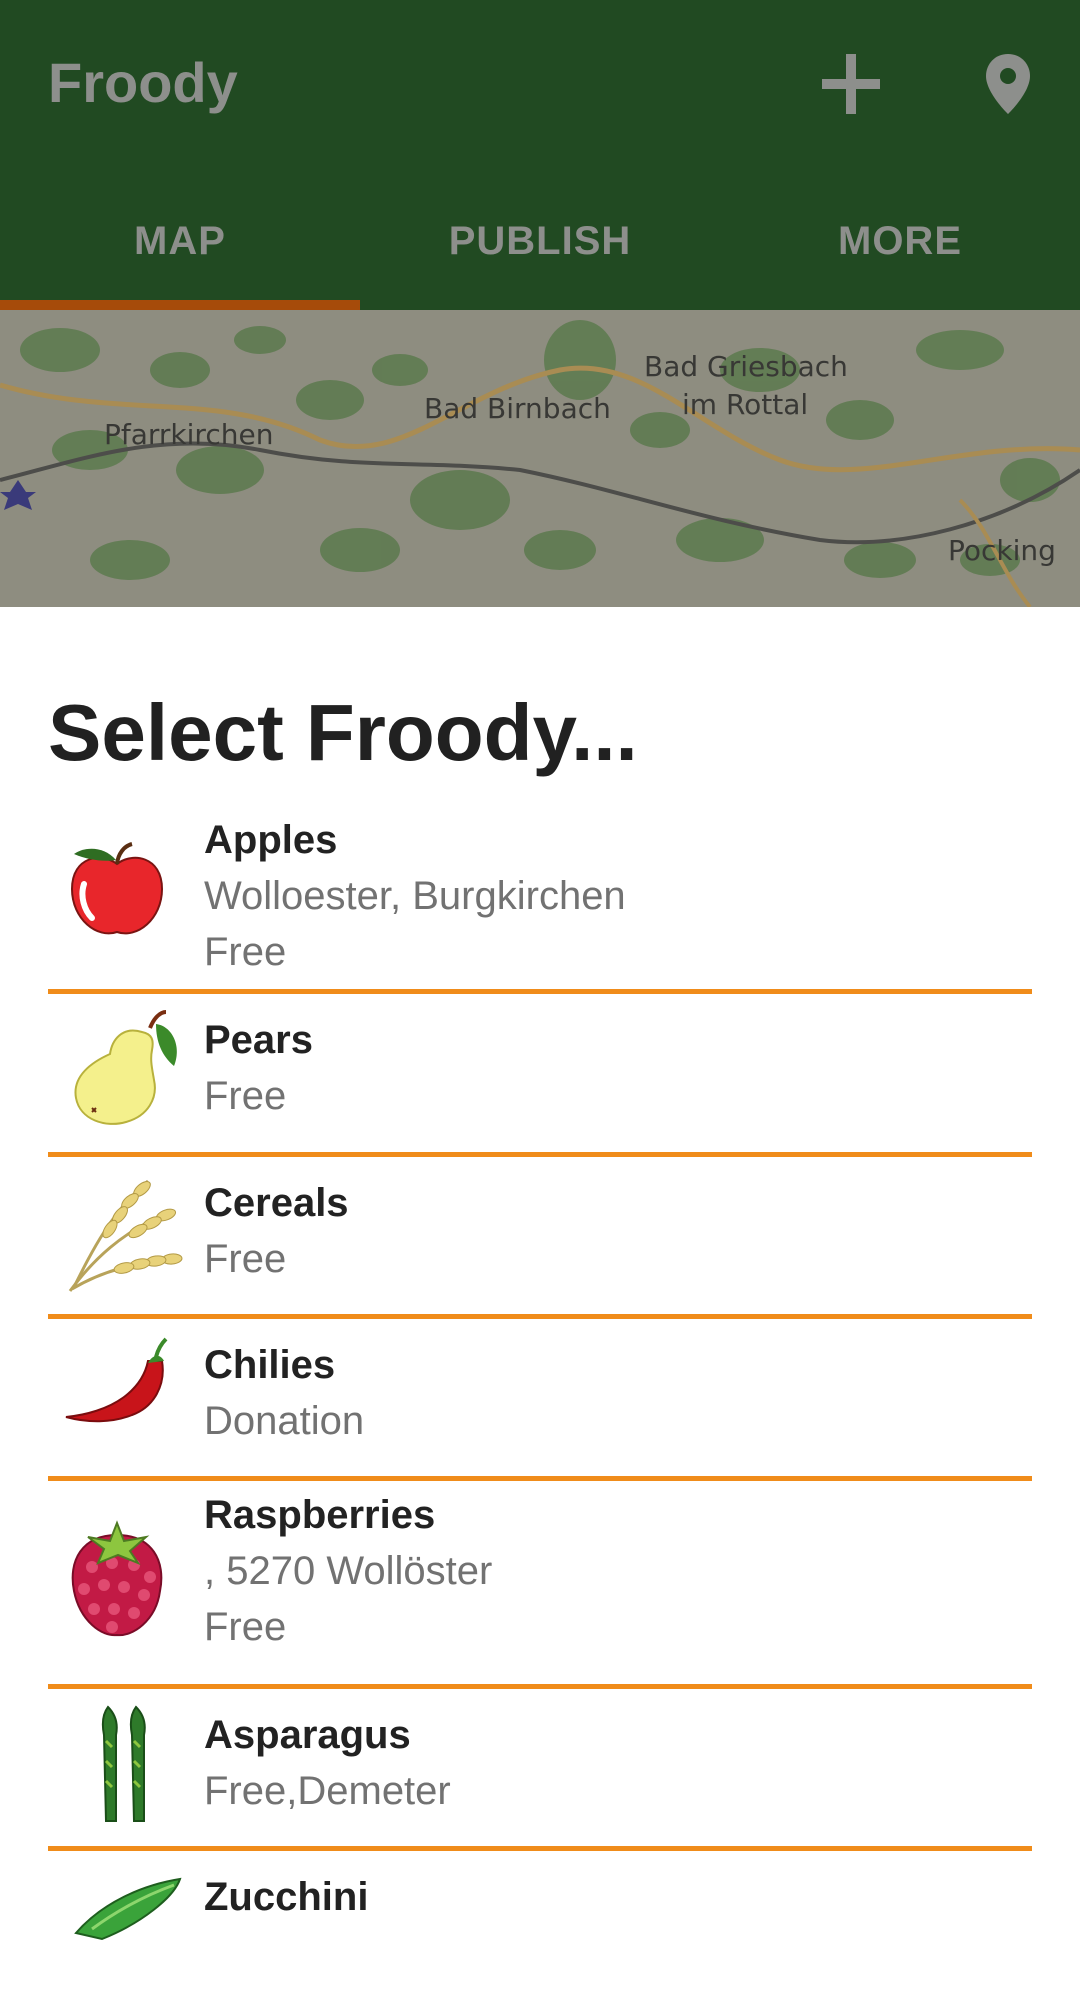  Describe the element at coordinates (307, 1735) in the screenshot. I see `item-name: Asparagus` at that location.